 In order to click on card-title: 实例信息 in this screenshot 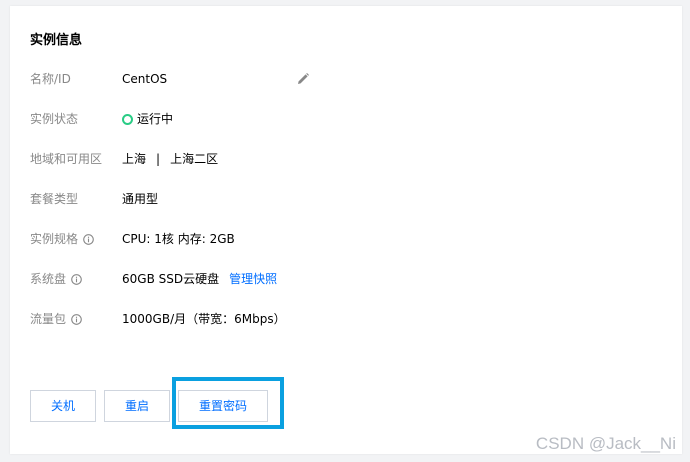, I will do `click(56, 40)`.